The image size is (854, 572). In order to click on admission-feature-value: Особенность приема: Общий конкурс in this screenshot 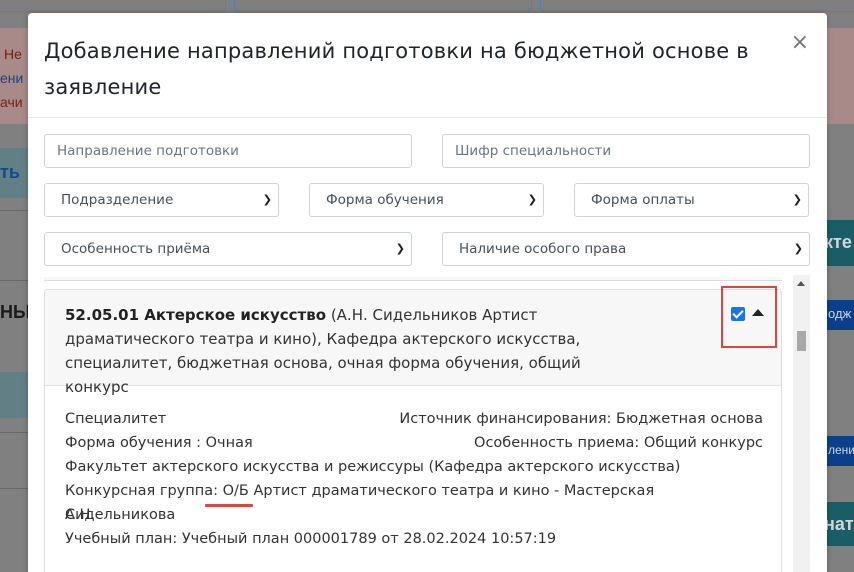, I will do `click(618, 443)`.